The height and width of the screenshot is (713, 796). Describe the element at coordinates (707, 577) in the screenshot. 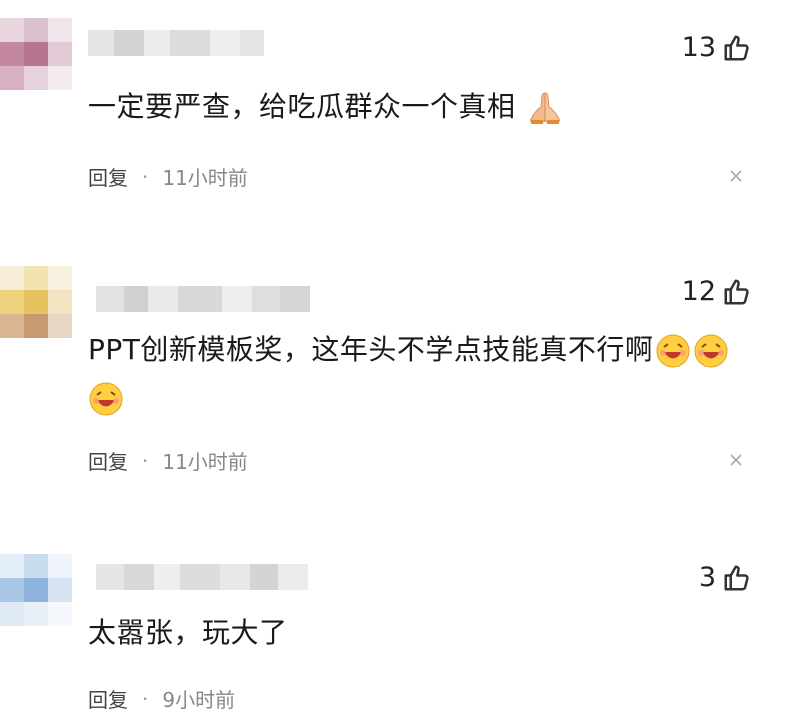

I see `like-count-value: 3` at that location.